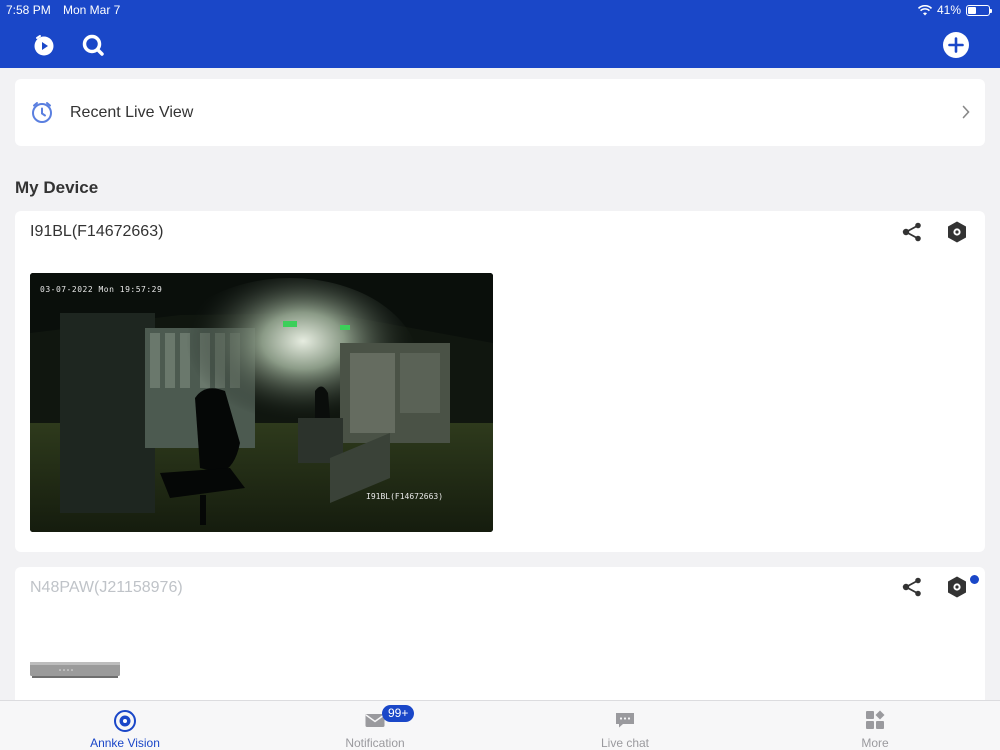 The image size is (1000, 750). I want to click on device-name: N48PAW(J21158976), so click(106, 587).